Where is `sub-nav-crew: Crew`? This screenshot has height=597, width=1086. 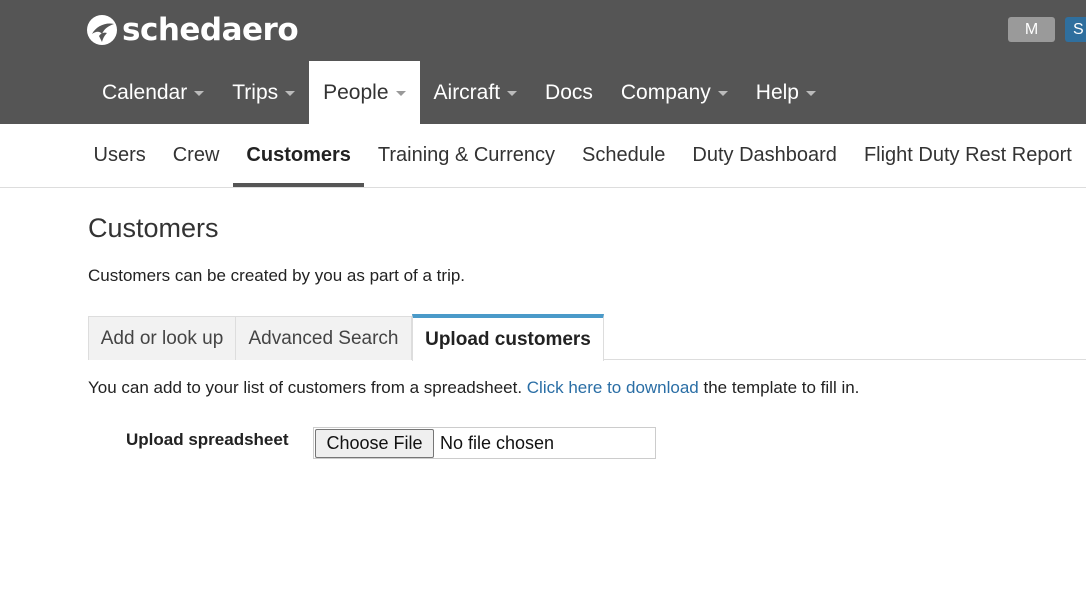
sub-nav-crew: Crew is located at coordinates (196, 155).